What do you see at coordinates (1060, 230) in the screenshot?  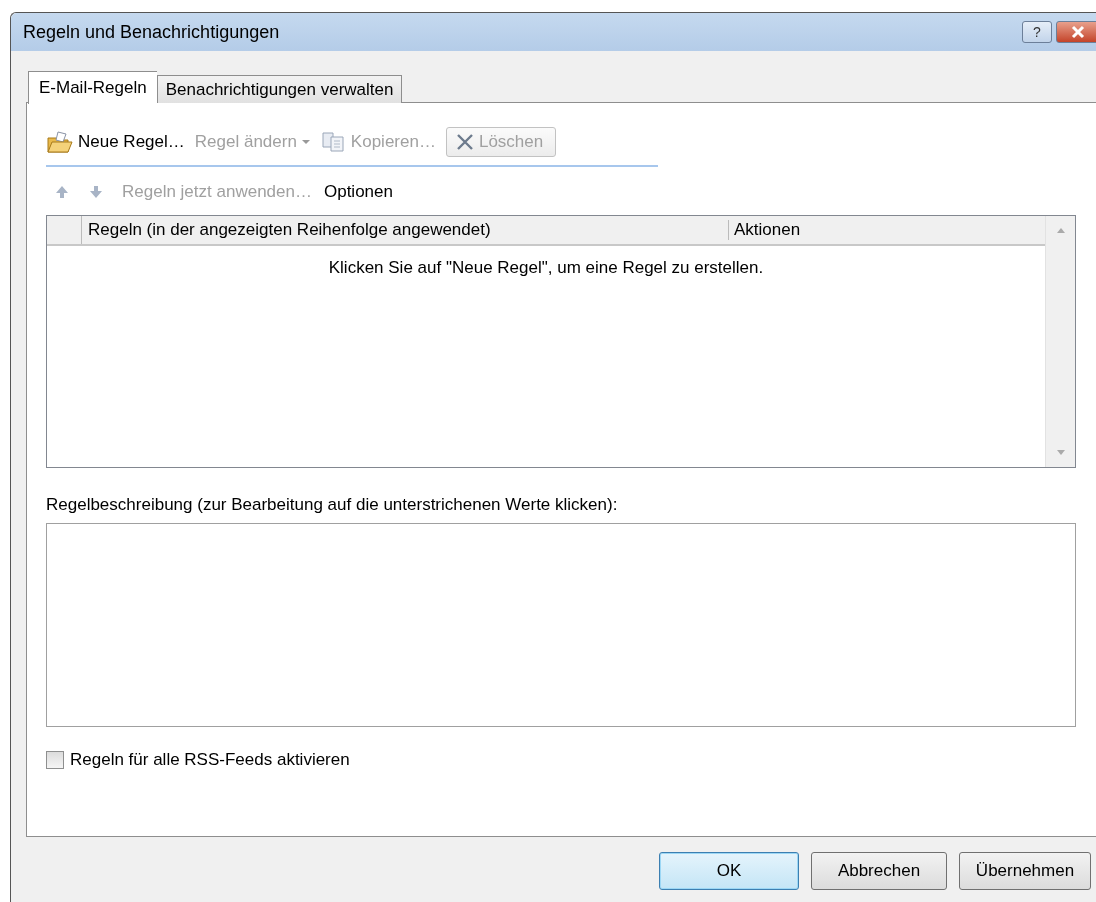 I see `scroll-up-icon` at bounding box center [1060, 230].